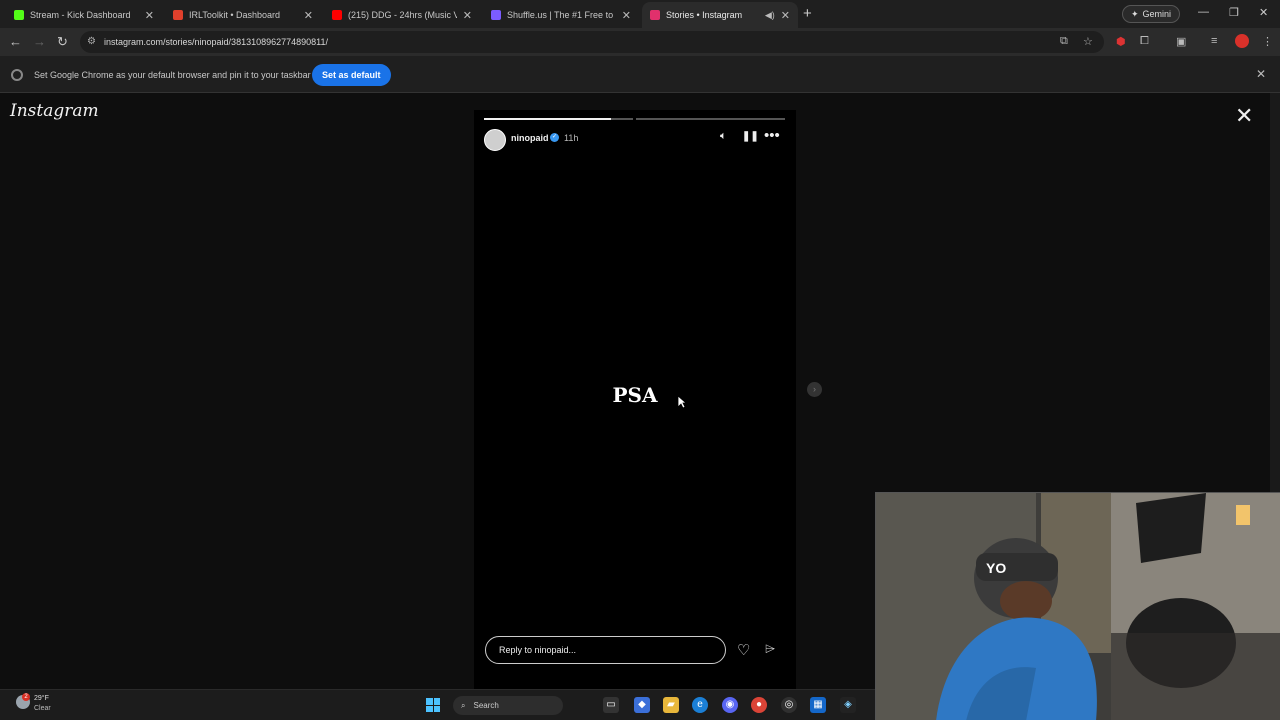  What do you see at coordinates (1242, 41) in the screenshot?
I see `profile-avatar` at bounding box center [1242, 41].